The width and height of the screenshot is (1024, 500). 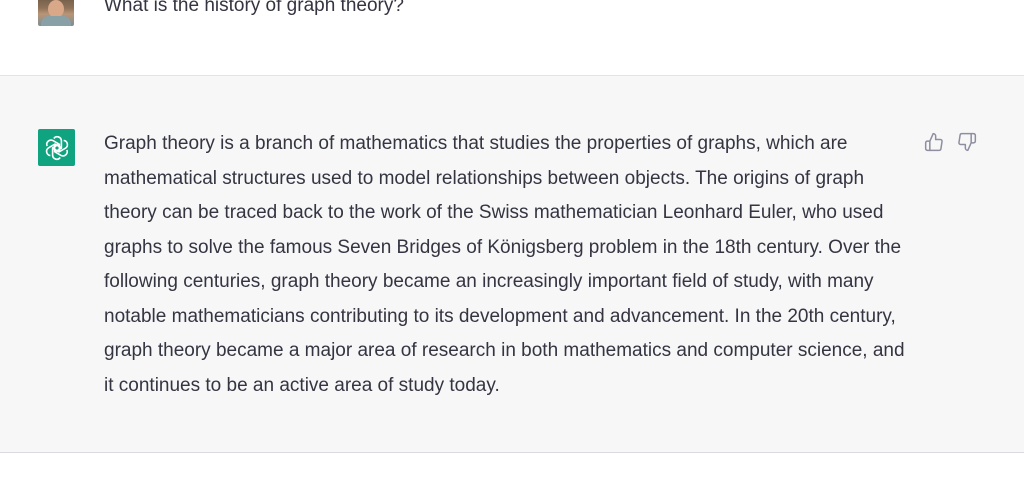 What do you see at coordinates (56, 13) in the screenshot?
I see `user-avatar` at bounding box center [56, 13].